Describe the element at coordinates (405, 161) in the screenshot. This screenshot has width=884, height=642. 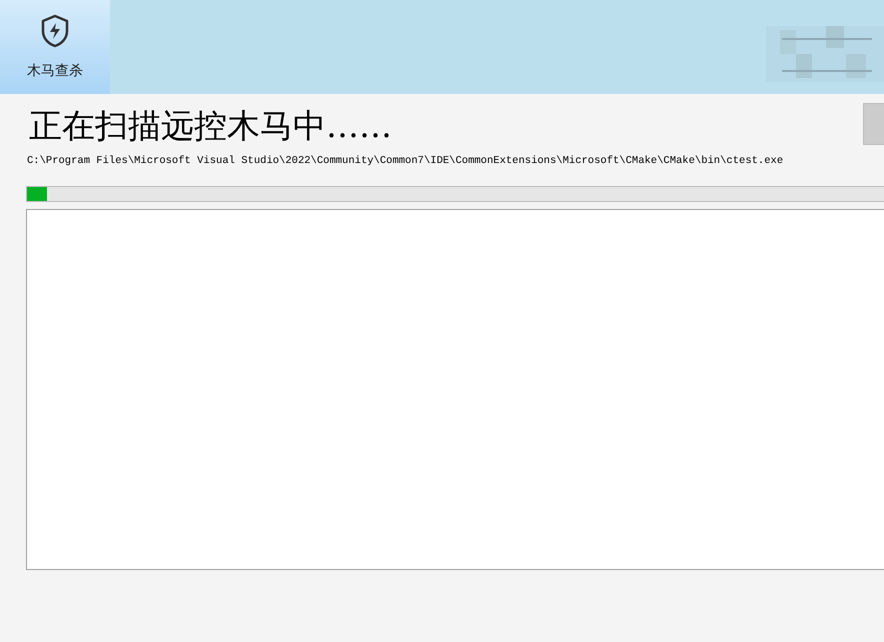
I see `scanning-file-path: C:\Program Files\Microsoft Visual Studio\2022\Community\Common7\IDE\CommonExtensions\Microsoft\CMake\CMake\bin\ctest.exe` at that location.